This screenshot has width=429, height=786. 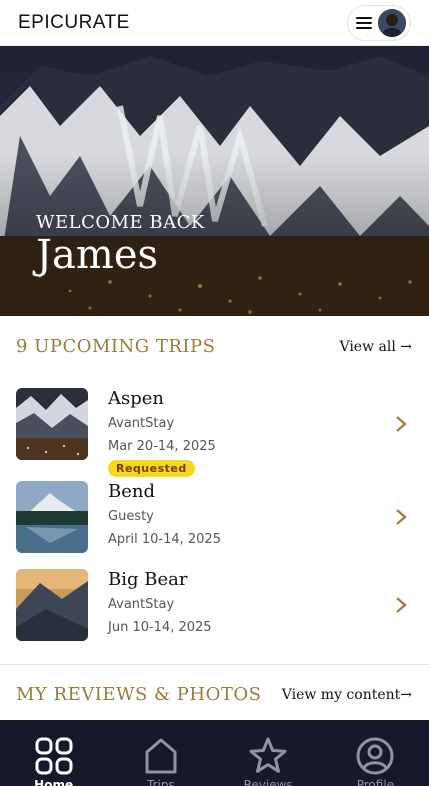 I want to click on trip-name: Aspen, so click(x=136, y=398).